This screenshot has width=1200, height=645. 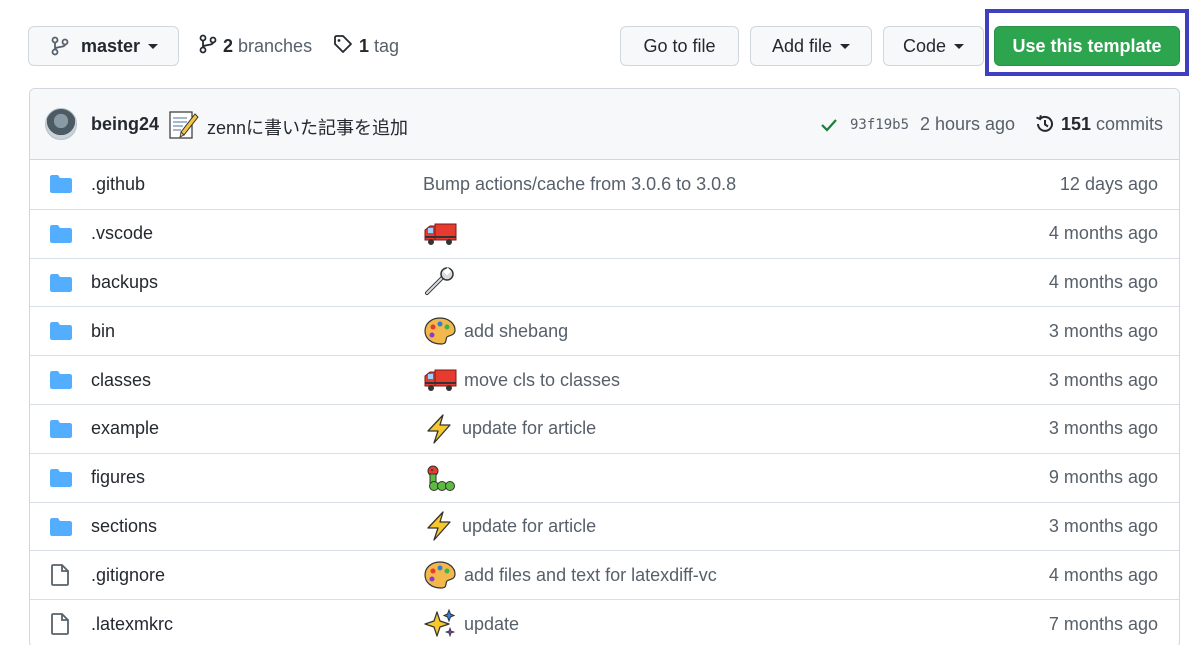 I want to click on branch-select-button: master, so click(x=103, y=46).